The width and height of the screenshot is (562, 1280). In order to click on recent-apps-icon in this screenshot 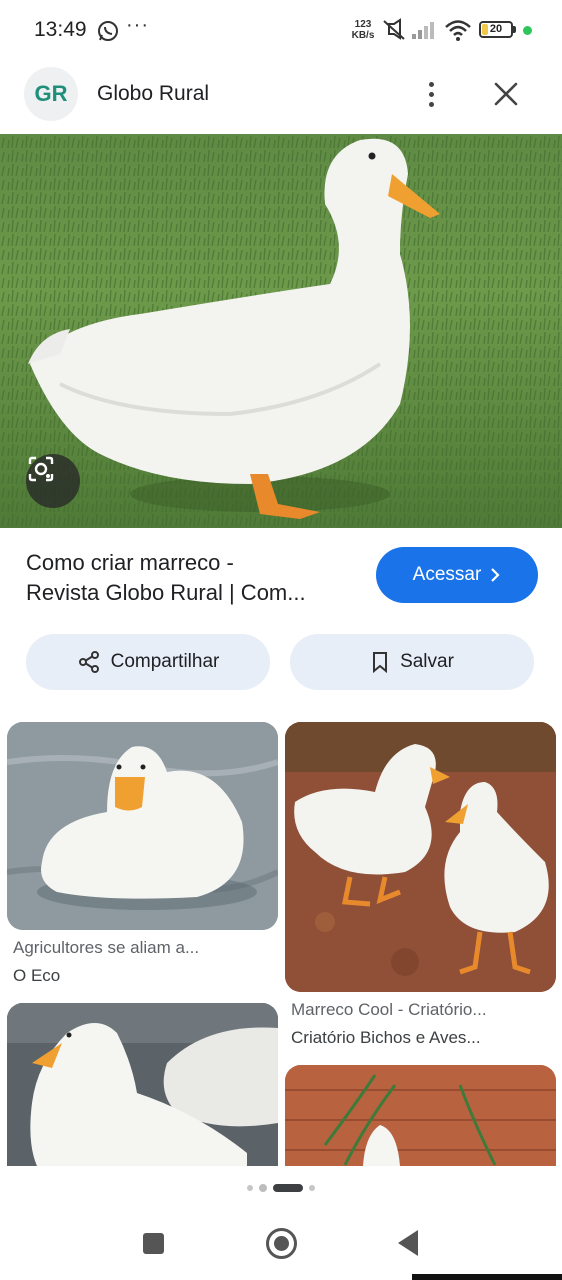, I will do `click(153, 1243)`.